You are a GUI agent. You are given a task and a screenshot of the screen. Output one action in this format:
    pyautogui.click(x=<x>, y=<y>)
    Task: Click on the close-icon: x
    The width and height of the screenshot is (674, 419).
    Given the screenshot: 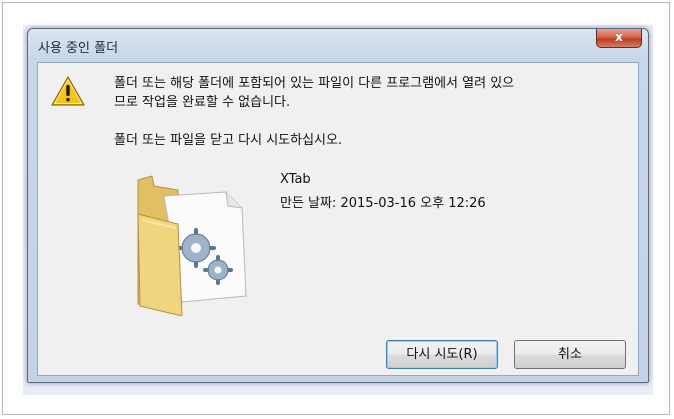 What is the action you would take?
    pyautogui.click(x=619, y=37)
    